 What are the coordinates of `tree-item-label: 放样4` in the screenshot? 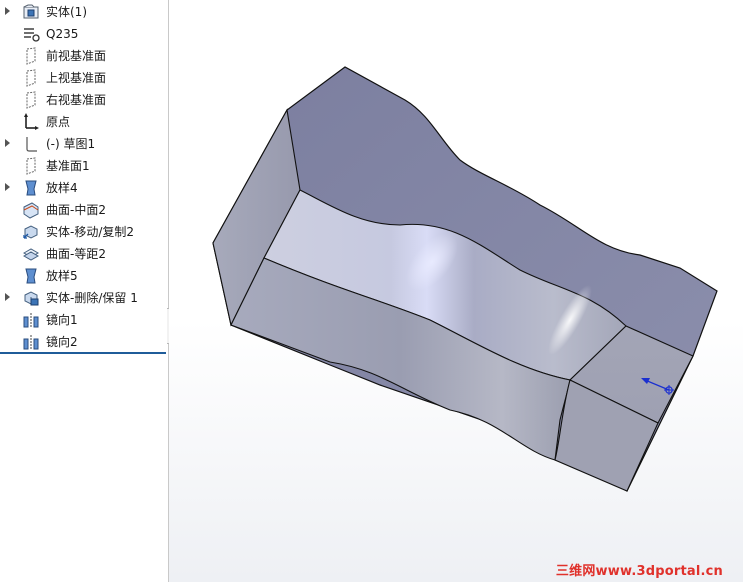 It's located at (62, 188).